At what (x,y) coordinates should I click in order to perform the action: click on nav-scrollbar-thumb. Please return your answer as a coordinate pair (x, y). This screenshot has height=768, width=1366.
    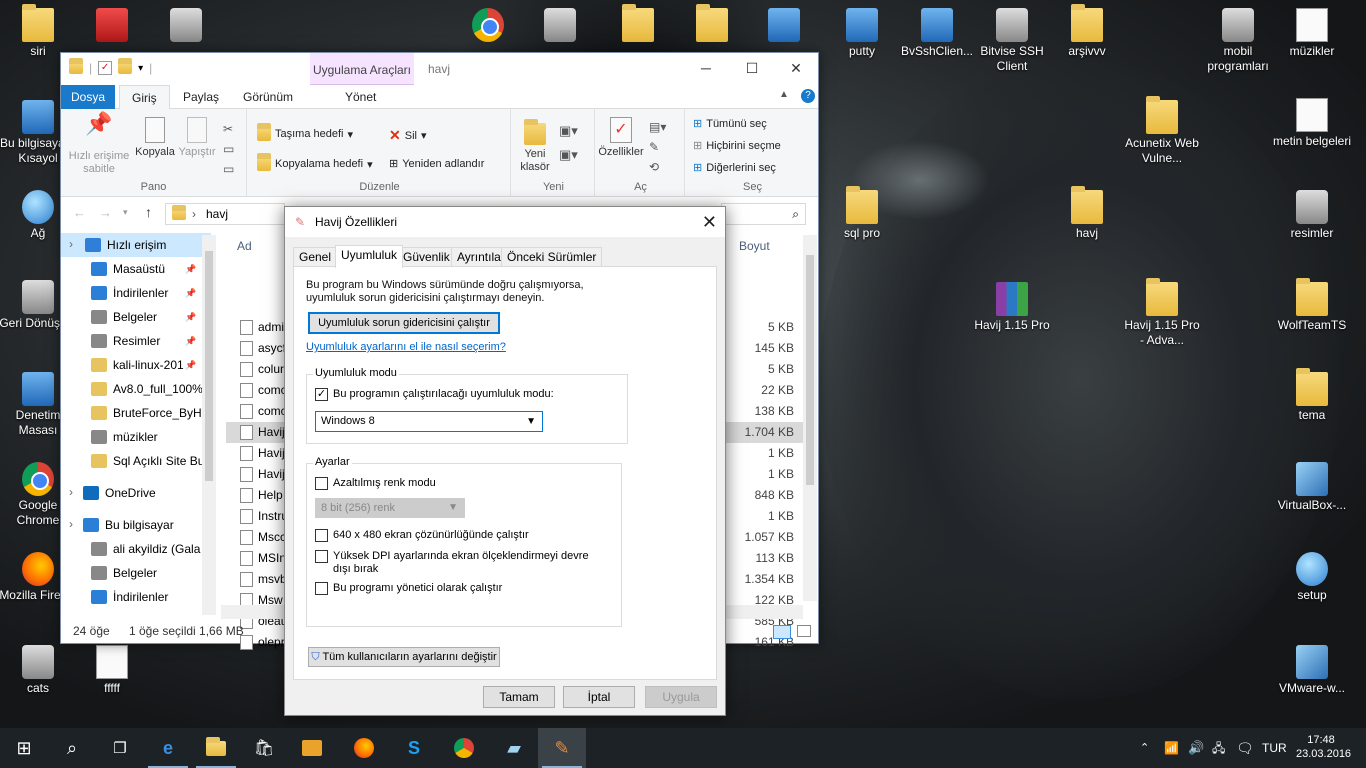
    Looking at the image, I should click on (209, 366).